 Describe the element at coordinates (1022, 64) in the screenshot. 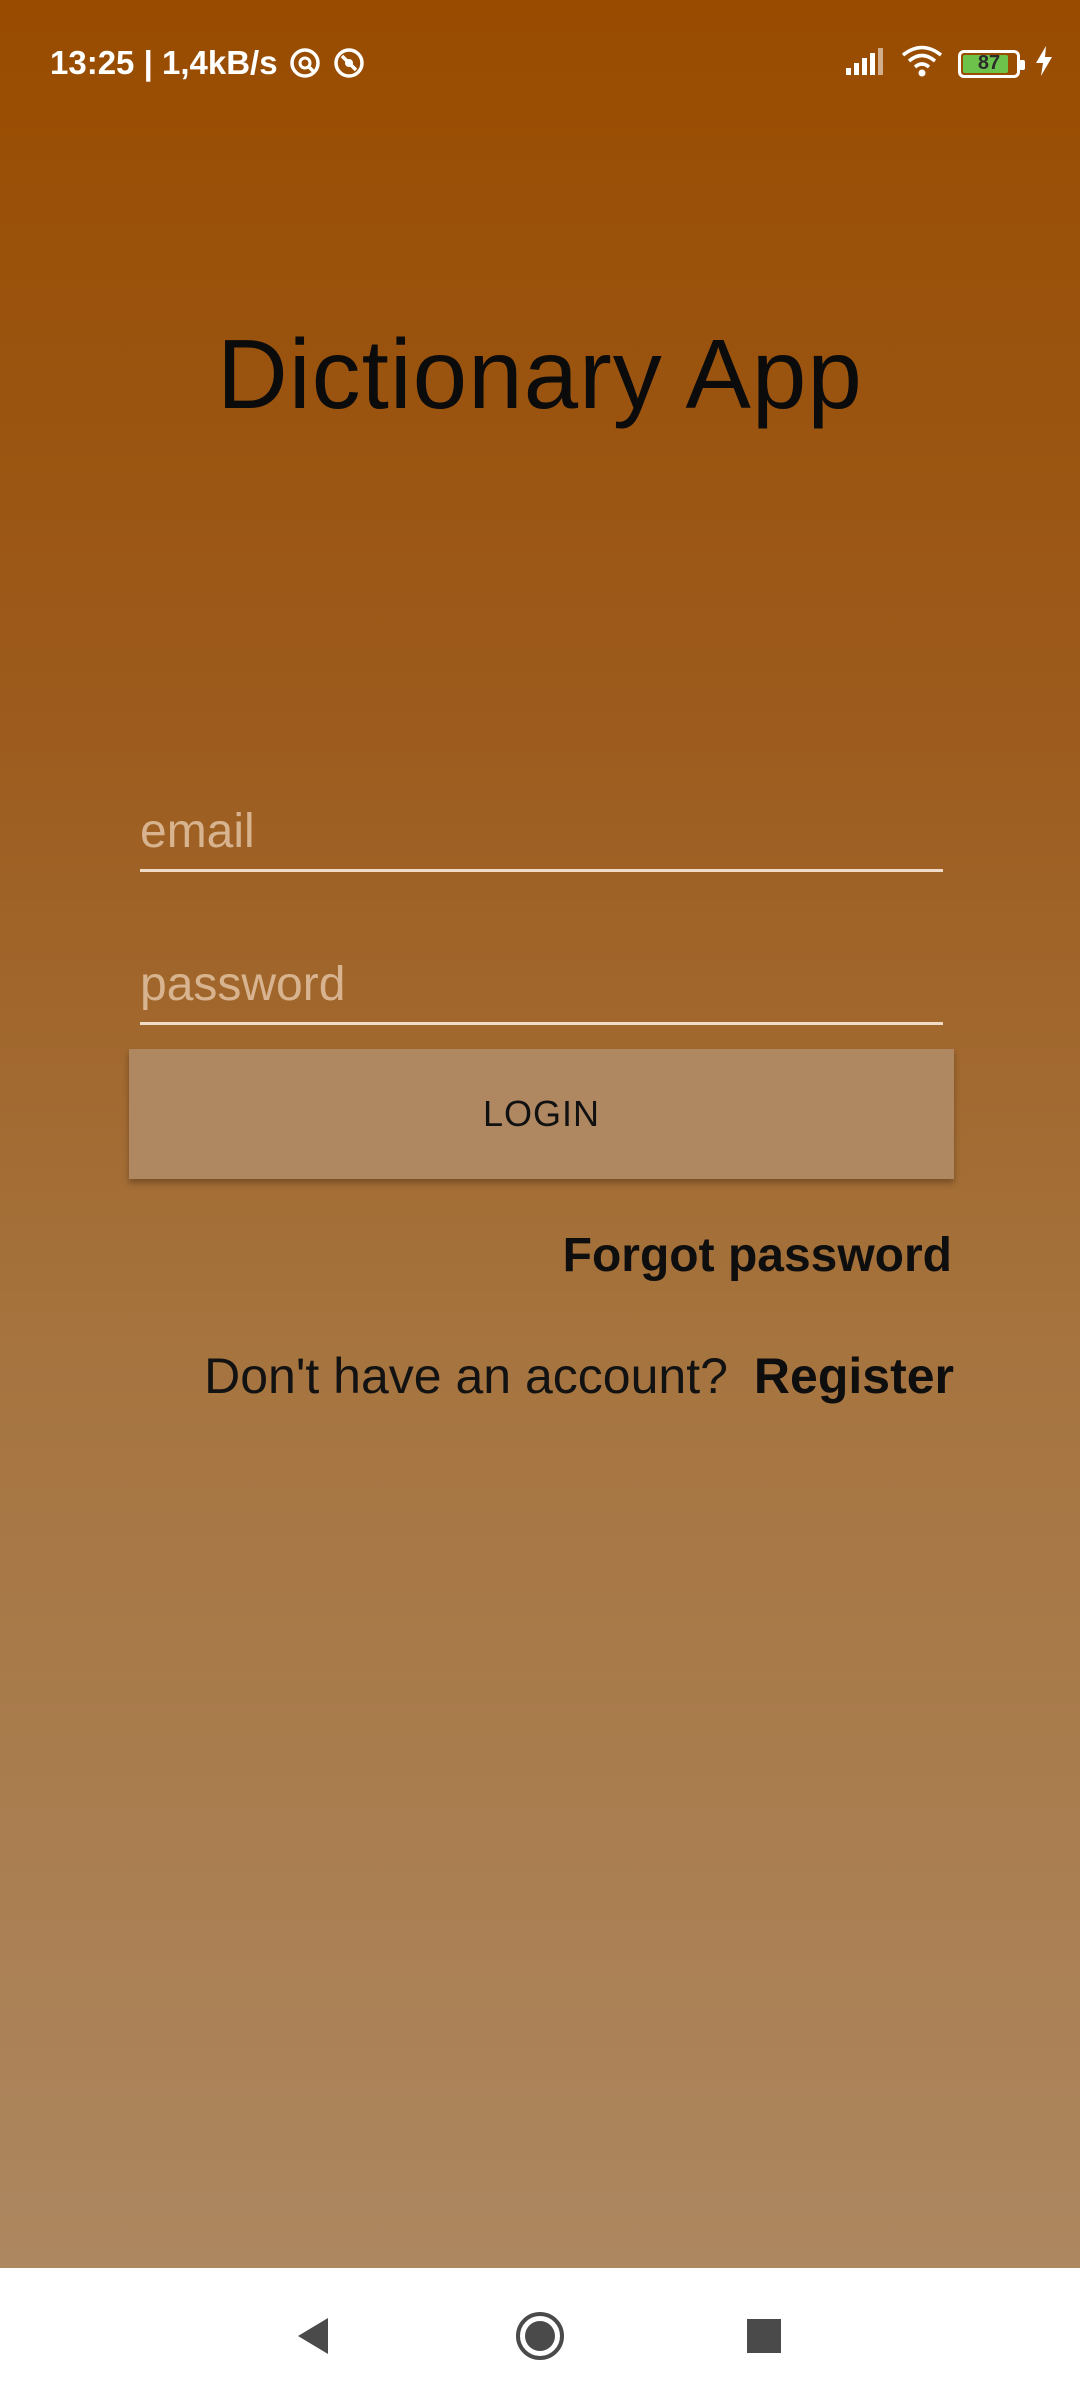

I see `battery-cap` at that location.